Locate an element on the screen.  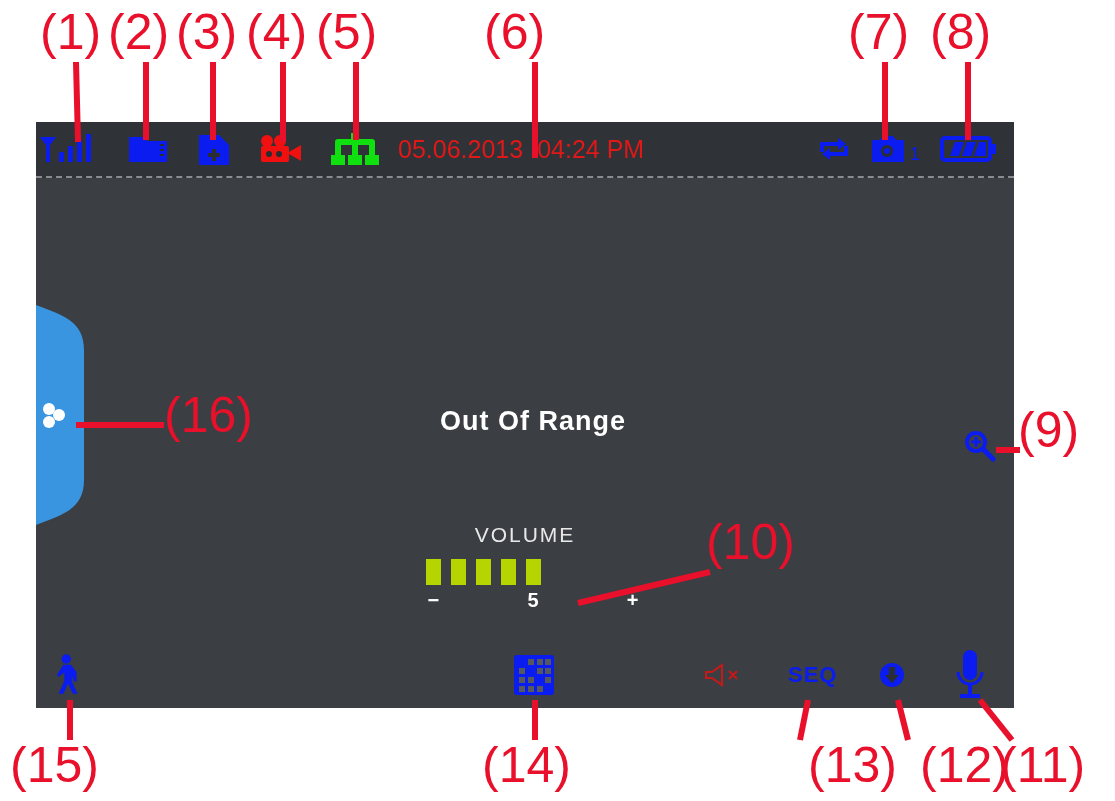
download-icon is located at coordinates (892, 675).